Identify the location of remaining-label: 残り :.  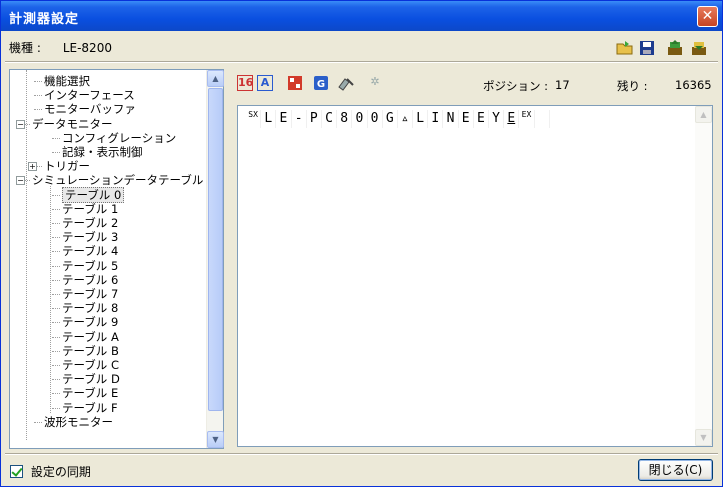
(632, 86).